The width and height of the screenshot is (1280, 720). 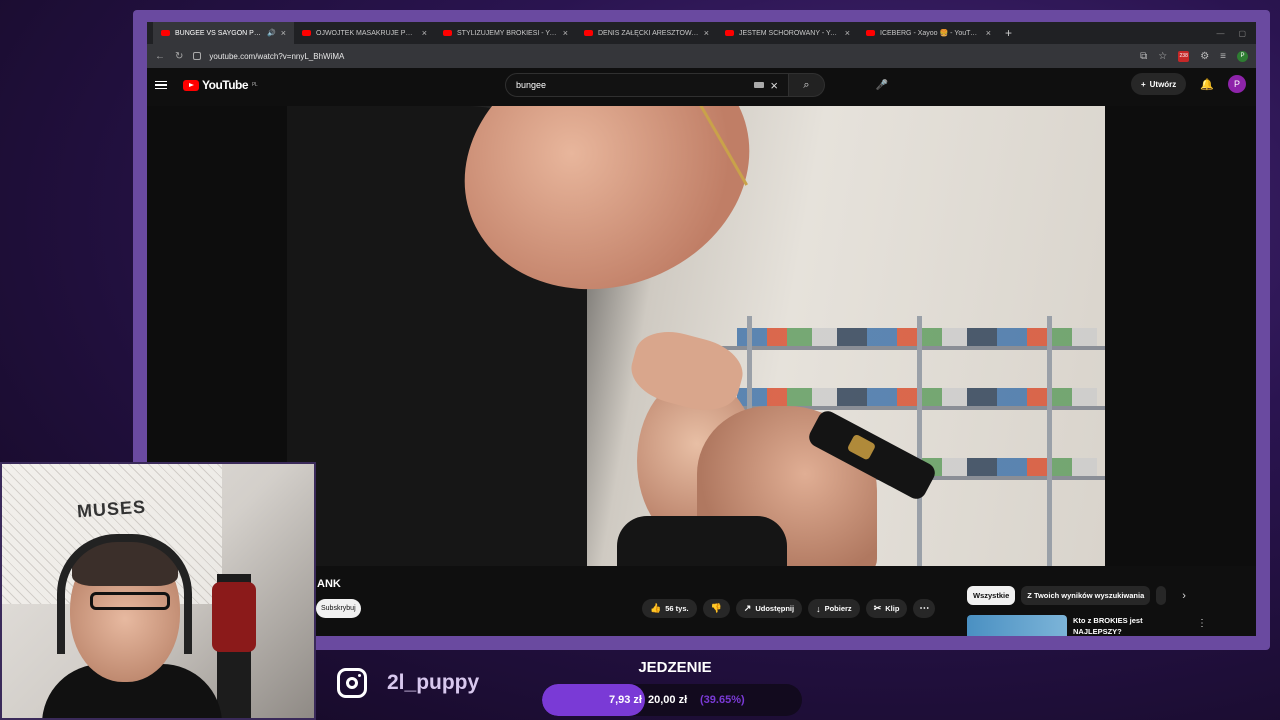 I want to click on chip-more, so click(x=1161, y=595).